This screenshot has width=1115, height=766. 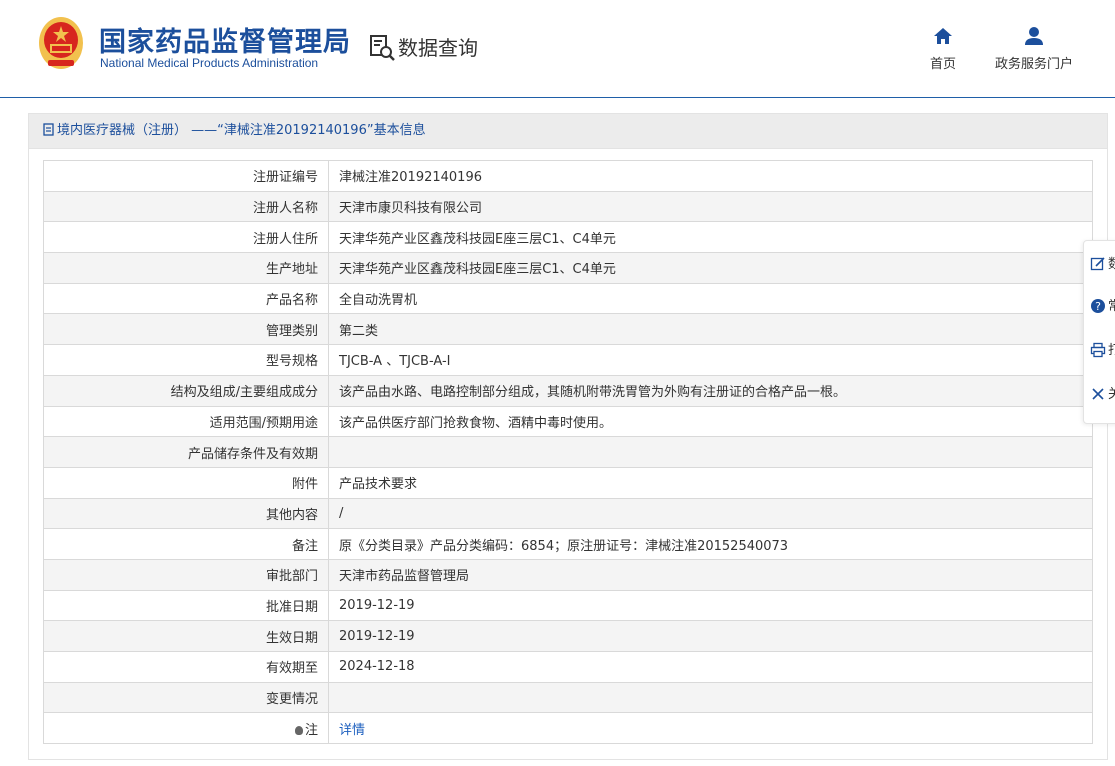 I want to click on panel-title-bar: 境内医疗器械（注册） ——“津械注准20192140196”基本信息, so click(x=568, y=131).